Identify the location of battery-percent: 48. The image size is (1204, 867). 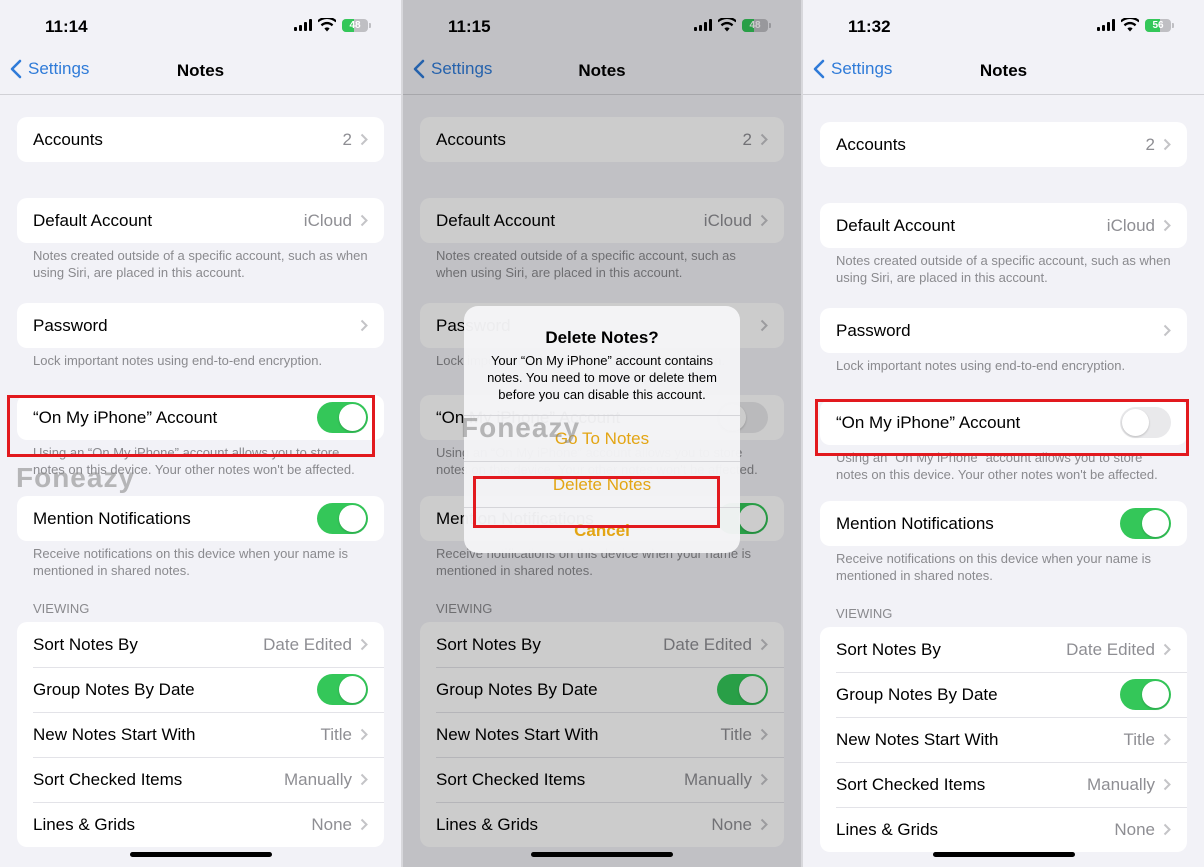
(355, 25).